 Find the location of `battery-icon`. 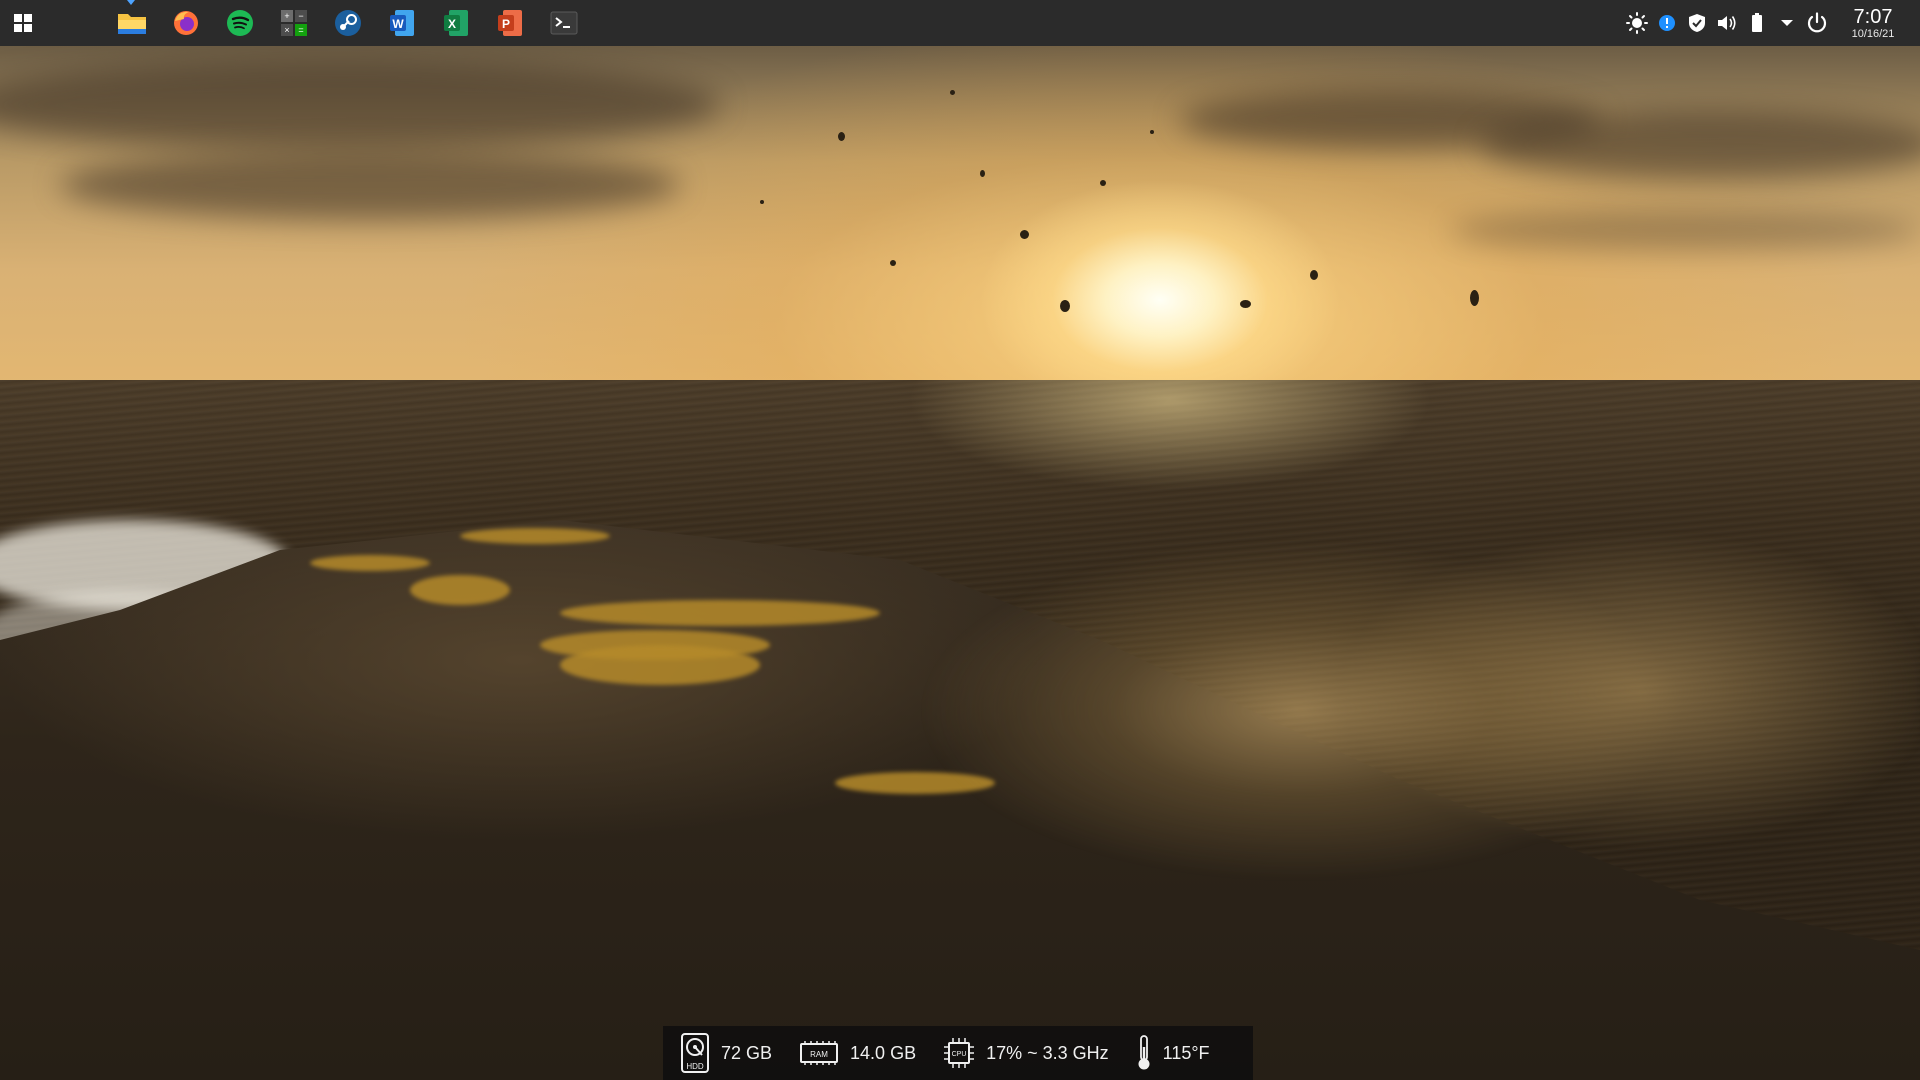

battery-icon is located at coordinates (1757, 22).